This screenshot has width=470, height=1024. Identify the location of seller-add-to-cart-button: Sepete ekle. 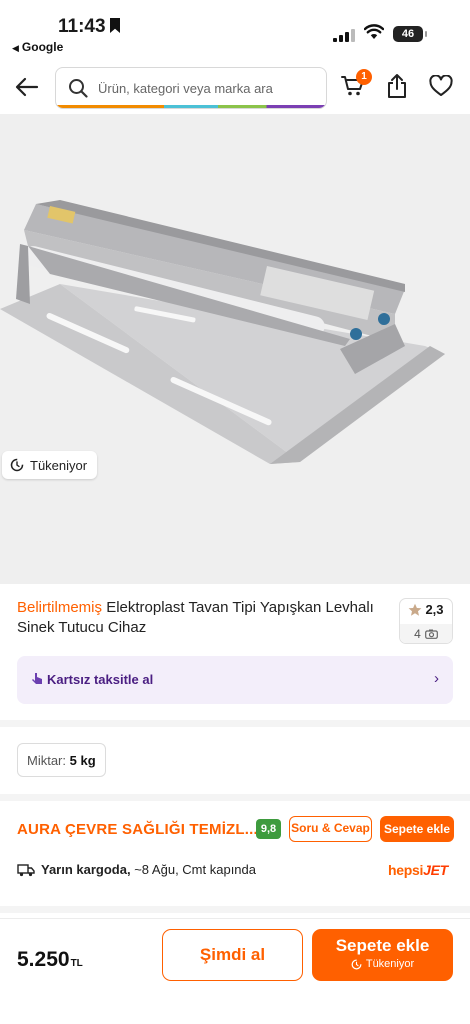
(417, 829).